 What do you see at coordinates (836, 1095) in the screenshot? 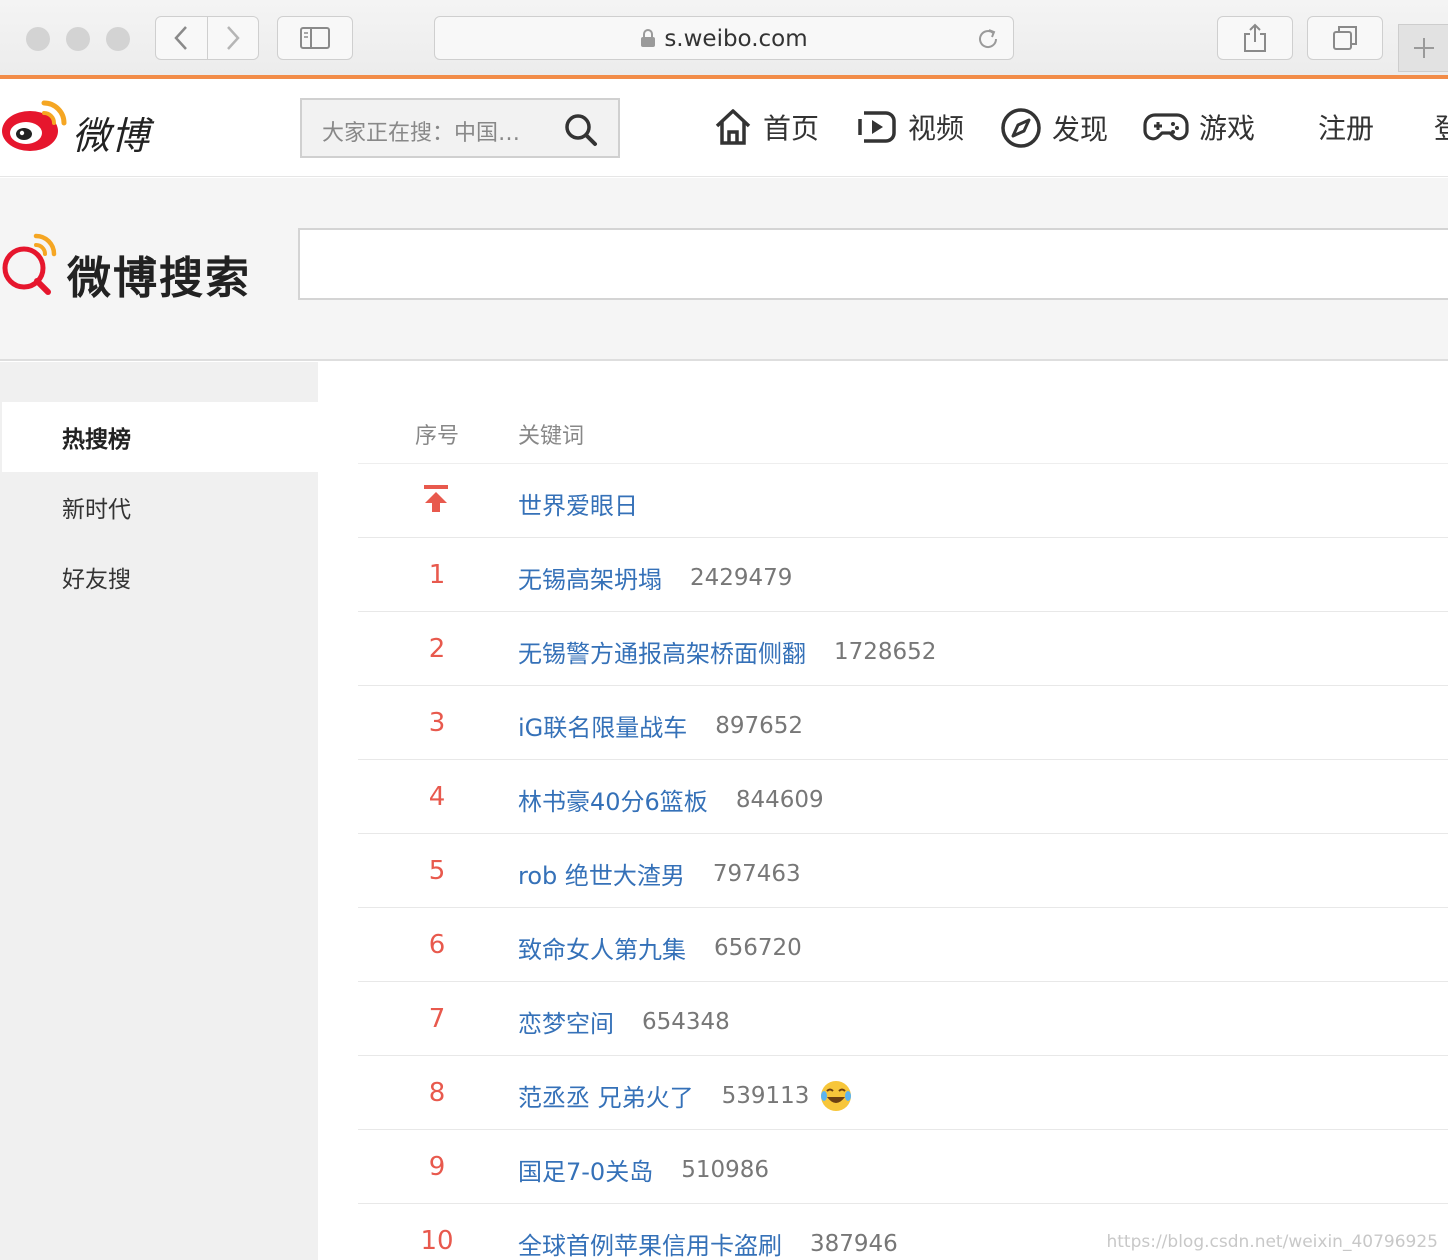
I see `laughing-tears-icon` at bounding box center [836, 1095].